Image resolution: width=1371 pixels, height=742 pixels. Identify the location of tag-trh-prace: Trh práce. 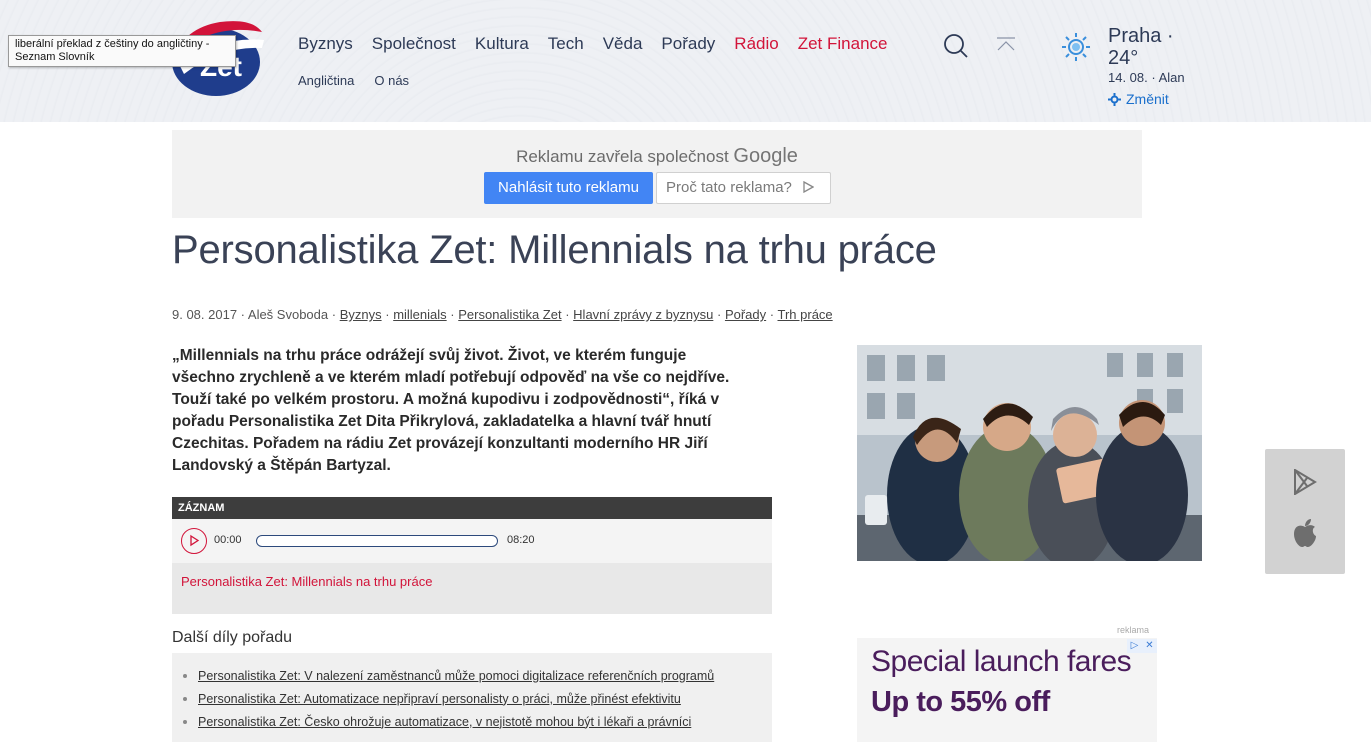
(805, 314).